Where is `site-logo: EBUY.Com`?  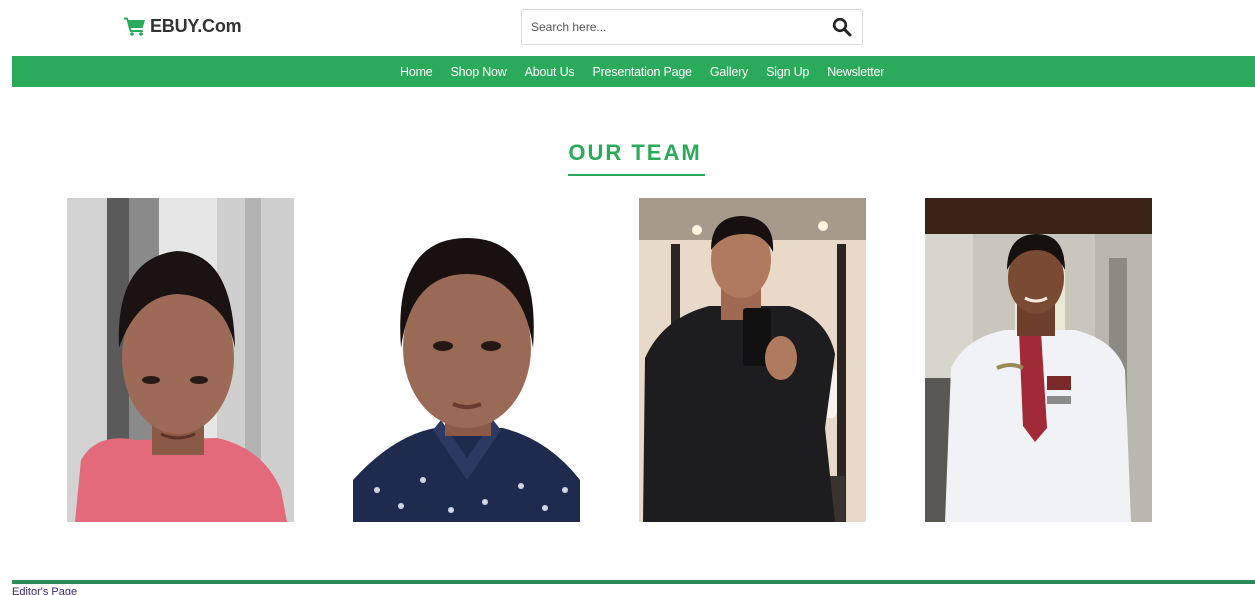
site-logo: EBUY.Com is located at coordinates (183, 26).